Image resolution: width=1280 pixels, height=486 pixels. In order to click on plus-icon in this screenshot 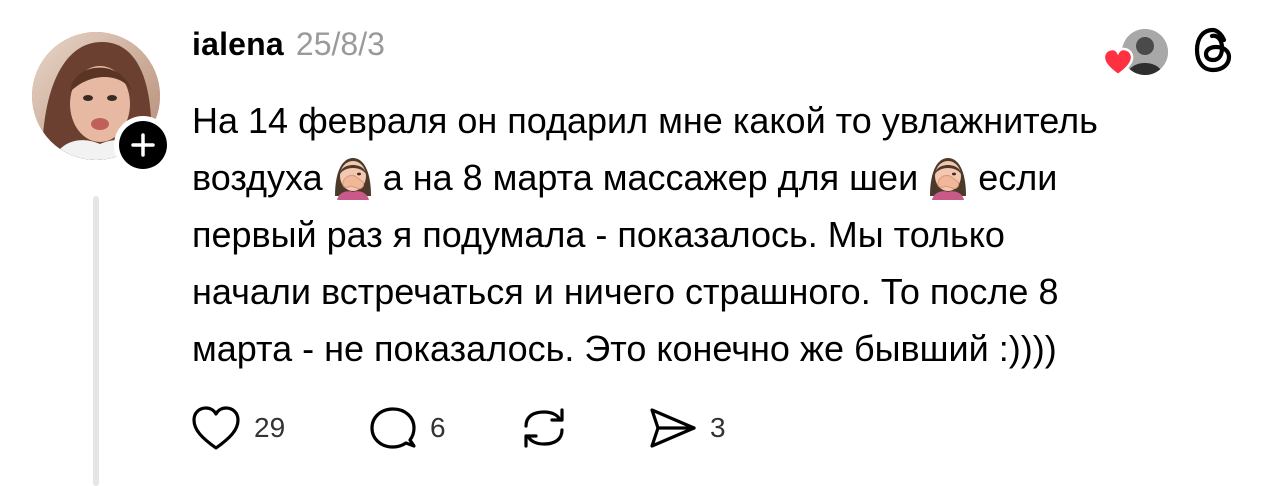, I will do `click(143, 145)`.